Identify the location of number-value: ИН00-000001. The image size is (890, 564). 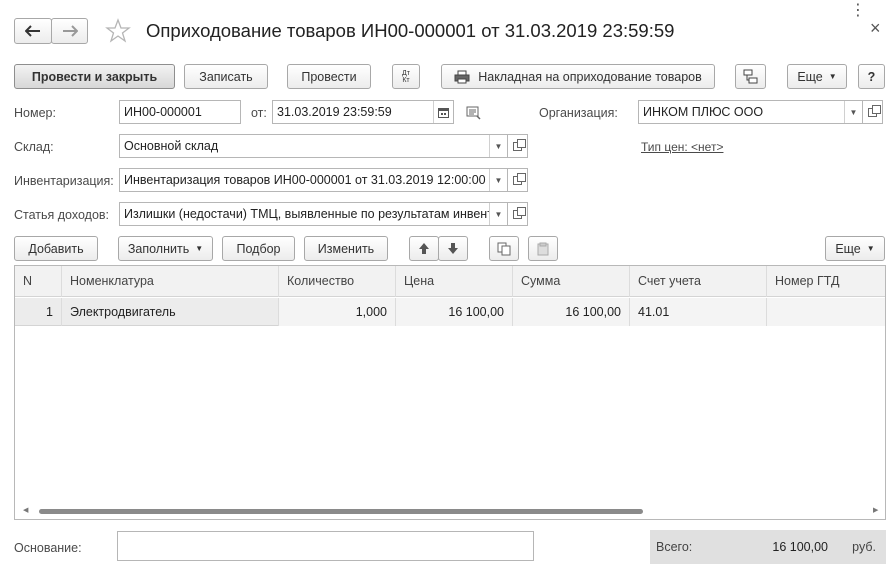
(163, 112).